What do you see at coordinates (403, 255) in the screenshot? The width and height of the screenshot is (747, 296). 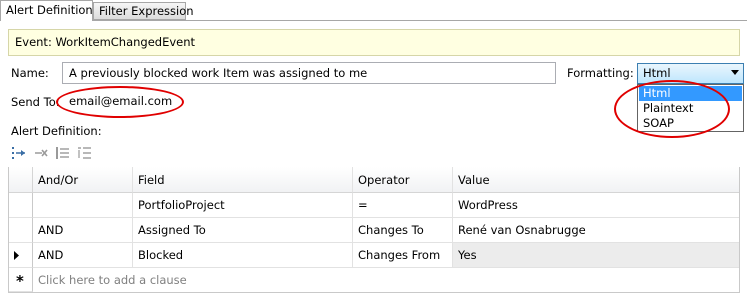 I see `cell-operator: Changes From` at bounding box center [403, 255].